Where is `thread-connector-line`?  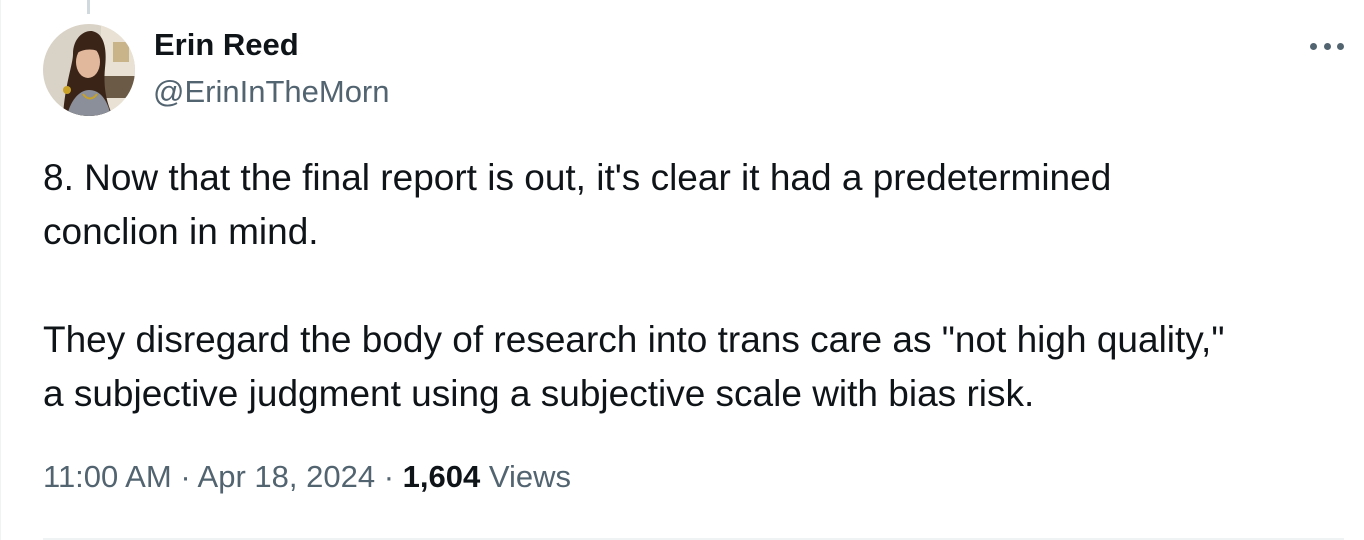 thread-connector-line is located at coordinates (88, 7).